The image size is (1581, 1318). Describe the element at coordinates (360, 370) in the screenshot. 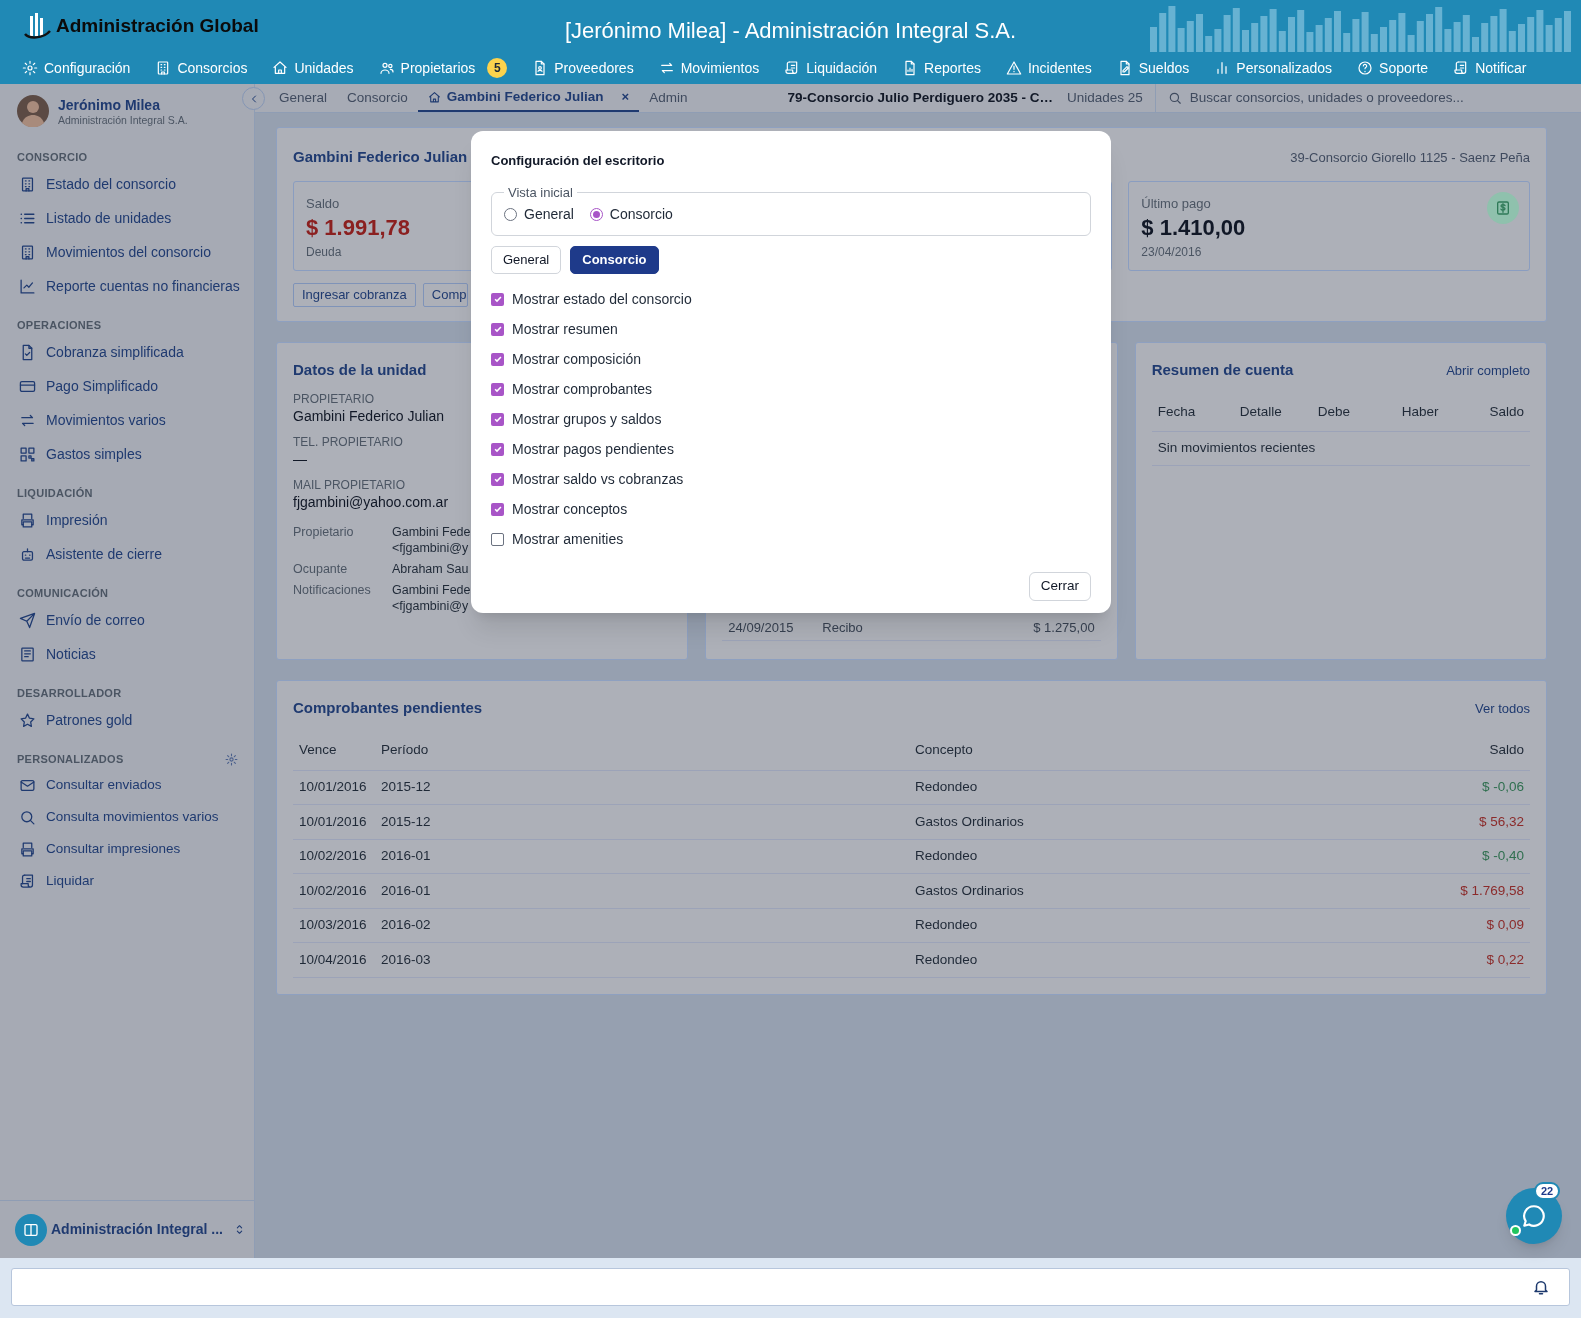

I see `card-title: Datos de la unidad` at that location.